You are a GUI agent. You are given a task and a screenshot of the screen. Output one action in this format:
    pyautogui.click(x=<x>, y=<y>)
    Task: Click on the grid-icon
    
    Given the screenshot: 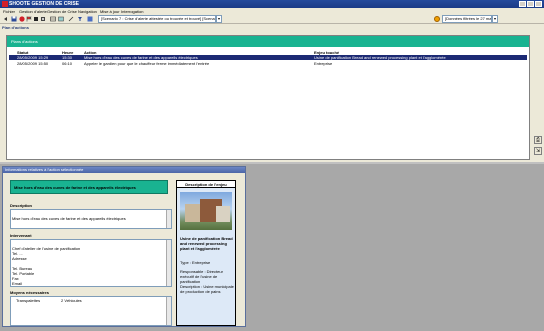 What is the action you would take?
    pyautogui.click(x=61, y=19)
    